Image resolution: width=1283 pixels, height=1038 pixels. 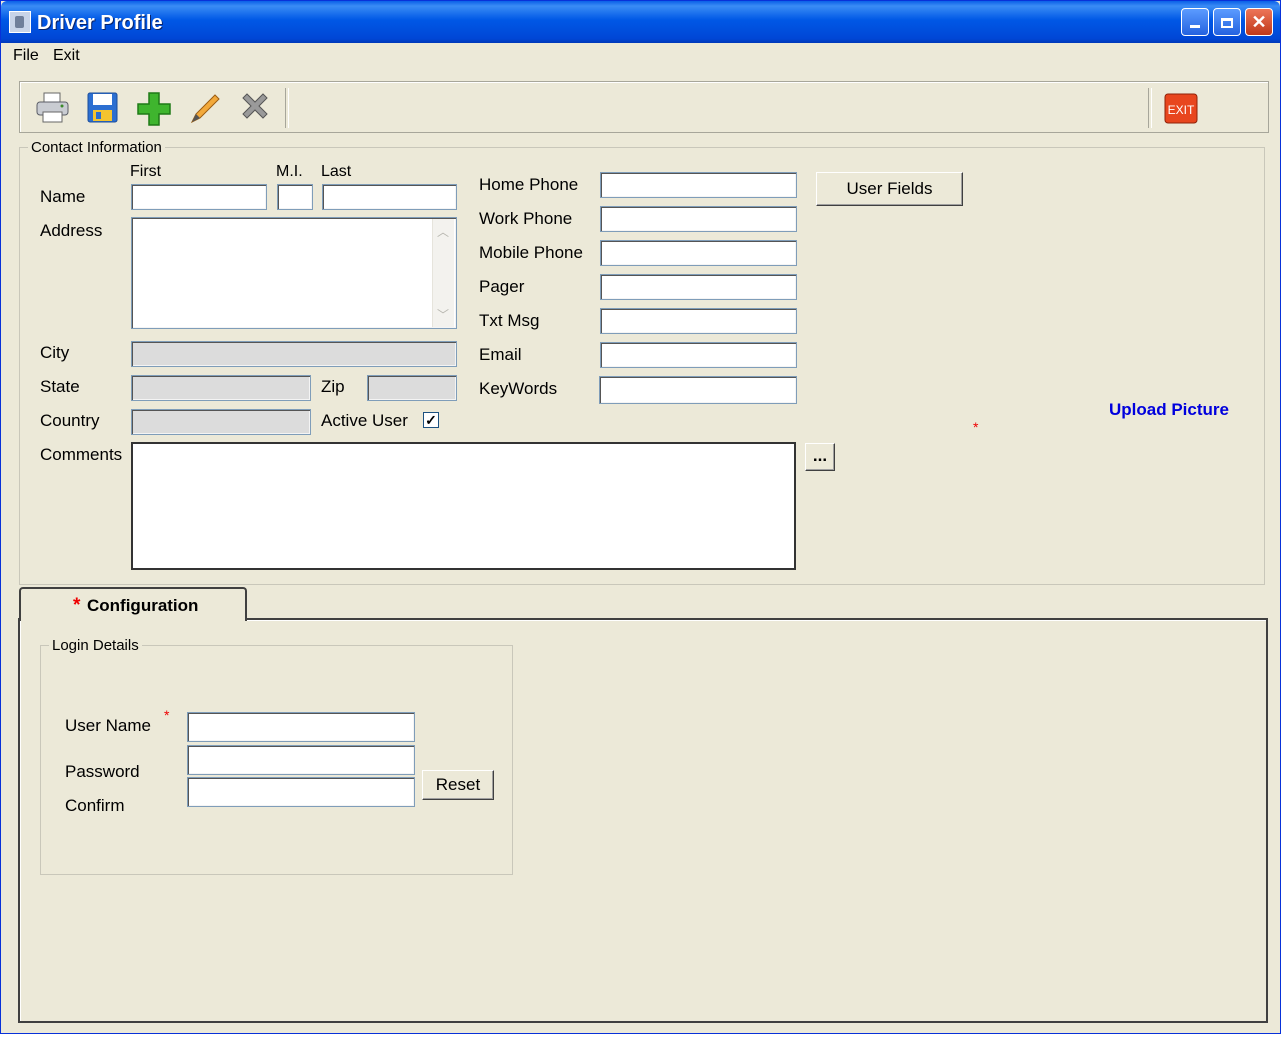 What do you see at coordinates (443, 232) in the screenshot?
I see `scroll-up-icon: ︿` at bounding box center [443, 232].